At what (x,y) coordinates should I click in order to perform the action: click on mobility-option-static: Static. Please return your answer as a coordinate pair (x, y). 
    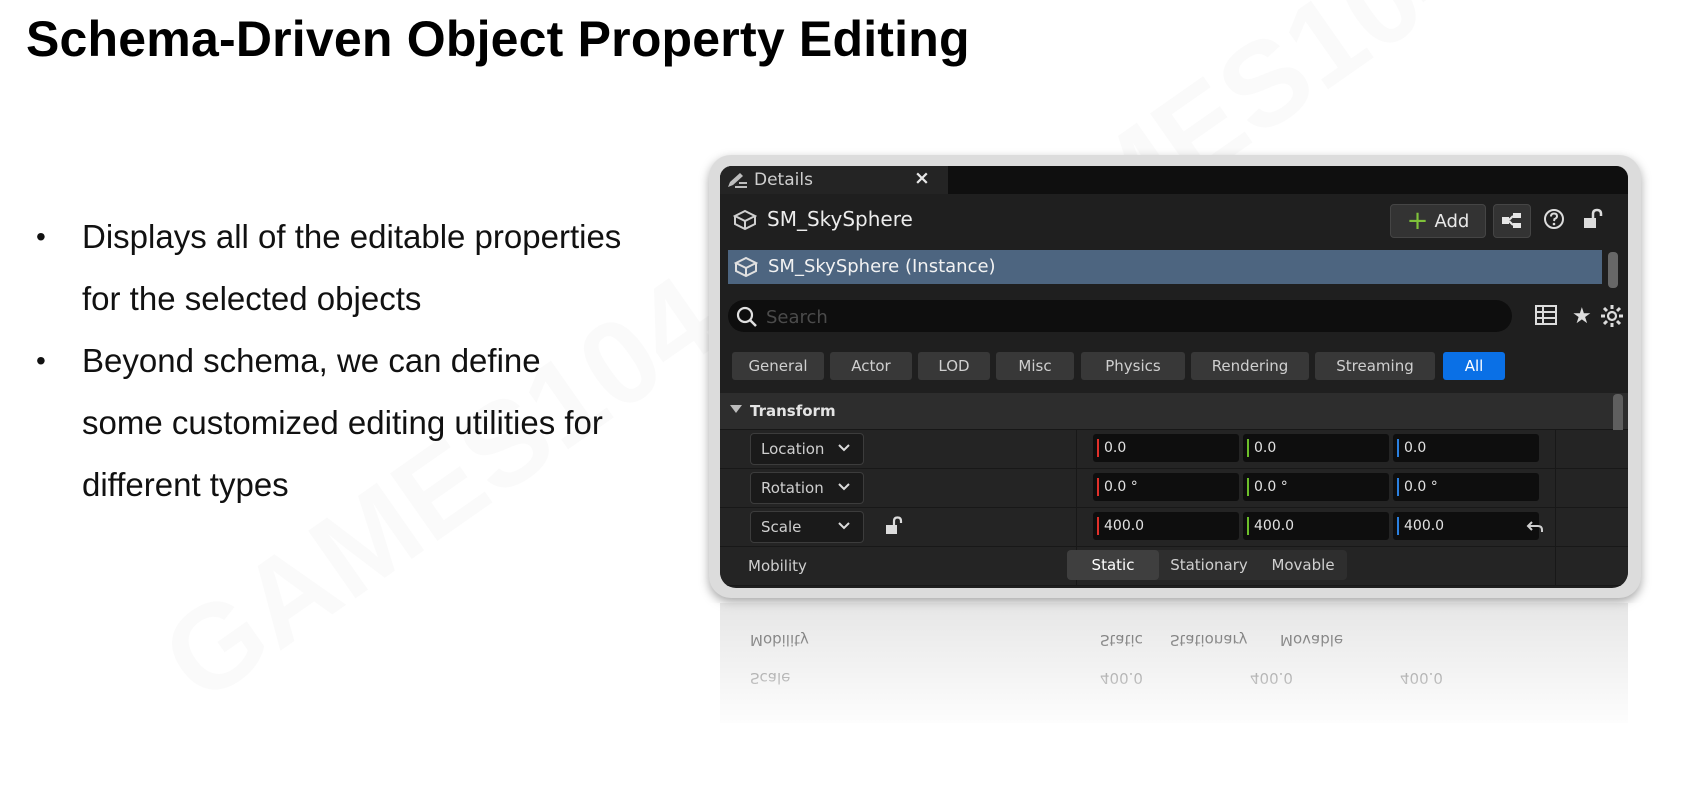
    Looking at the image, I should click on (1113, 565).